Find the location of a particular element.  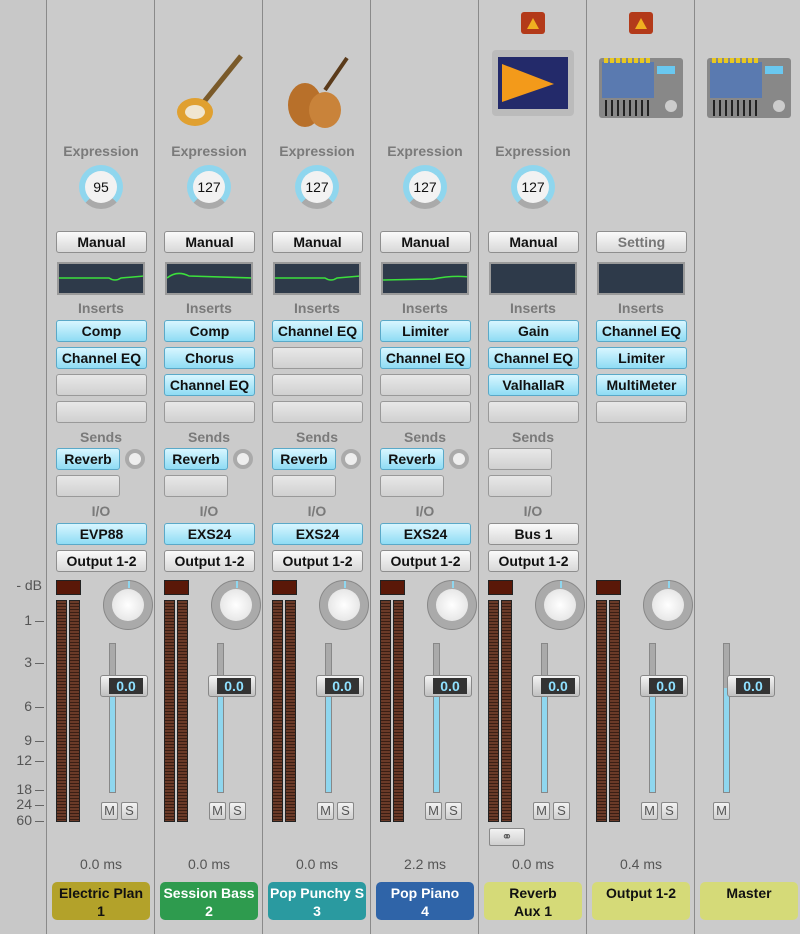

track-name: Master is located at coordinates (749, 901).